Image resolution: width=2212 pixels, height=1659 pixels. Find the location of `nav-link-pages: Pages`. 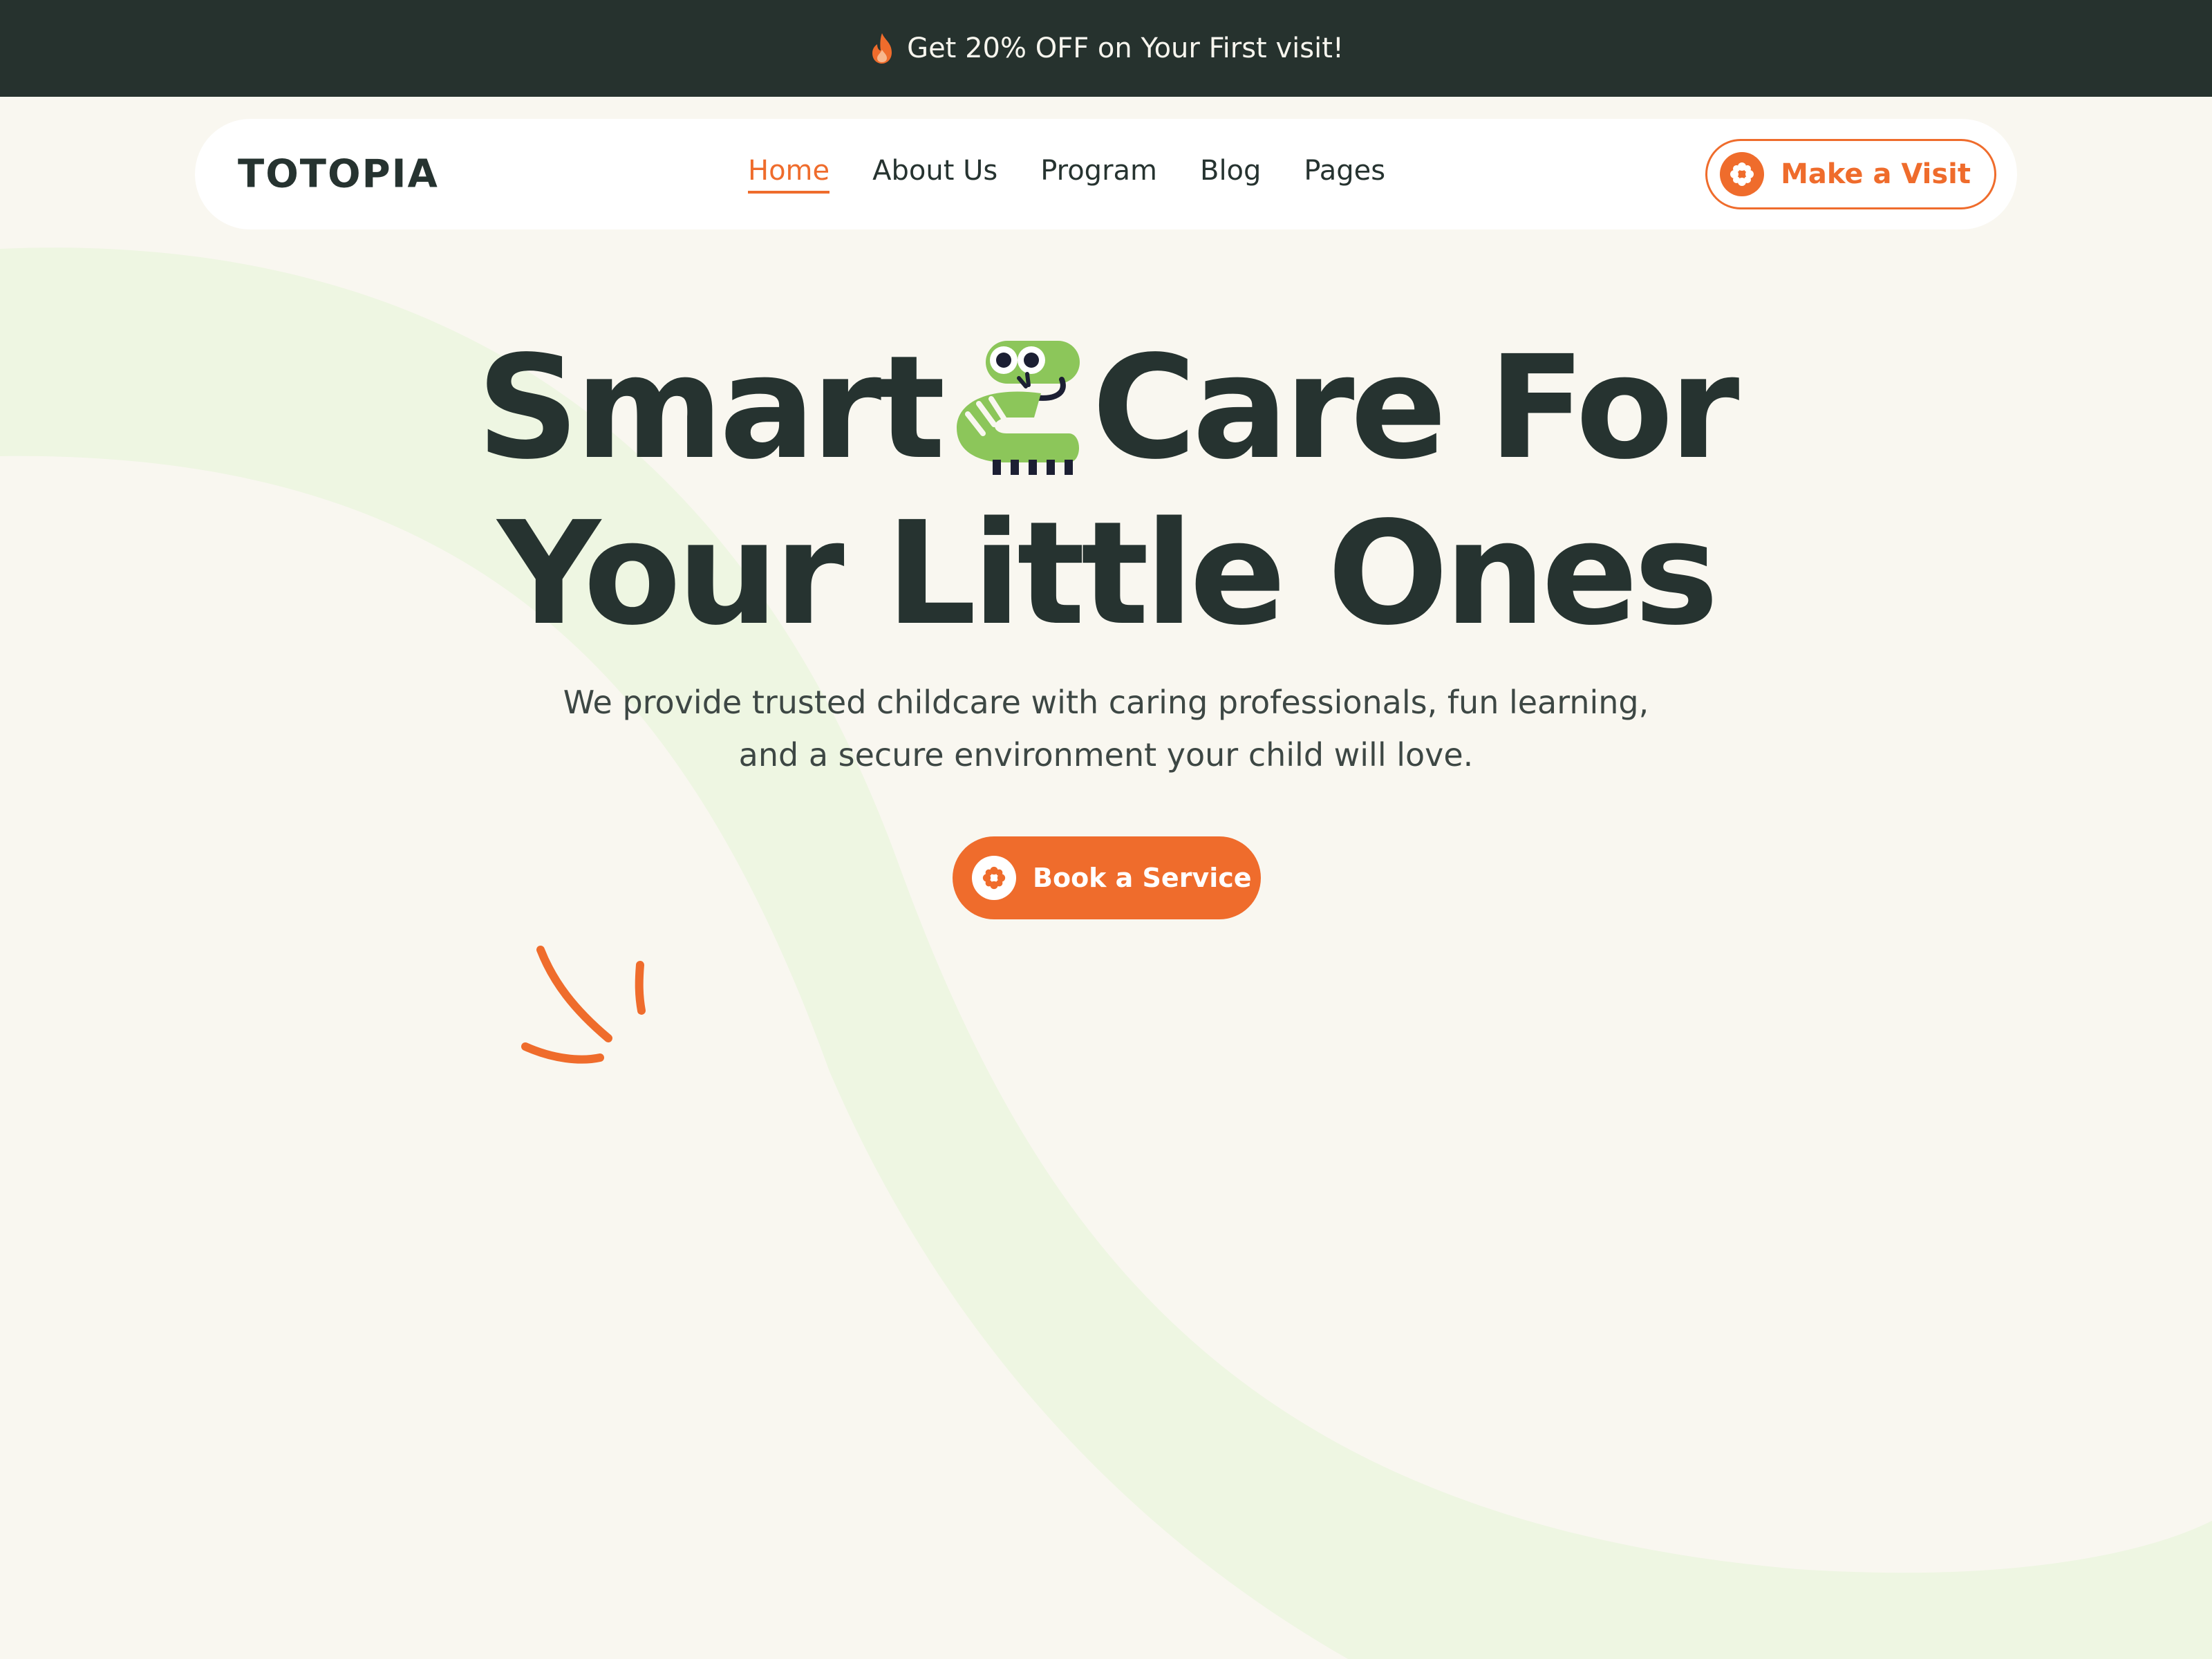

nav-link-pages: Pages is located at coordinates (1344, 174).